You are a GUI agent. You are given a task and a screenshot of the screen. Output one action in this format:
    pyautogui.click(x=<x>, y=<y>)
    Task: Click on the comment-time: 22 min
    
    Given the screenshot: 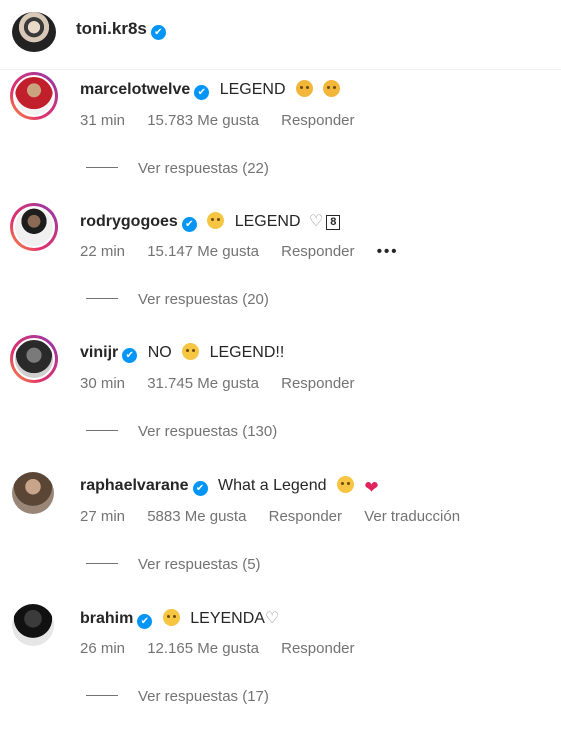 What is the action you would take?
    pyautogui.click(x=102, y=251)
    